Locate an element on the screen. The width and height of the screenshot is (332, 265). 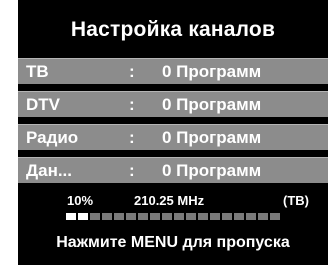
channel-label: ТВ is located at coordinates (37, 71).